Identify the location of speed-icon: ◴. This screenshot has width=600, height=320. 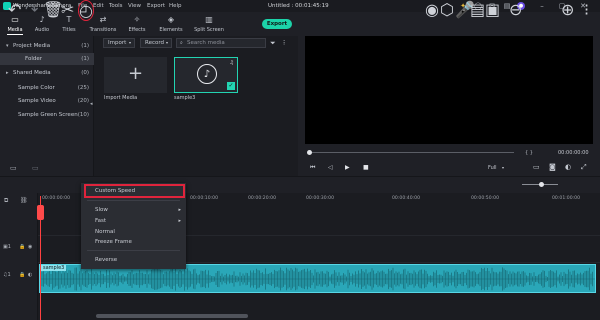
(86, 10).